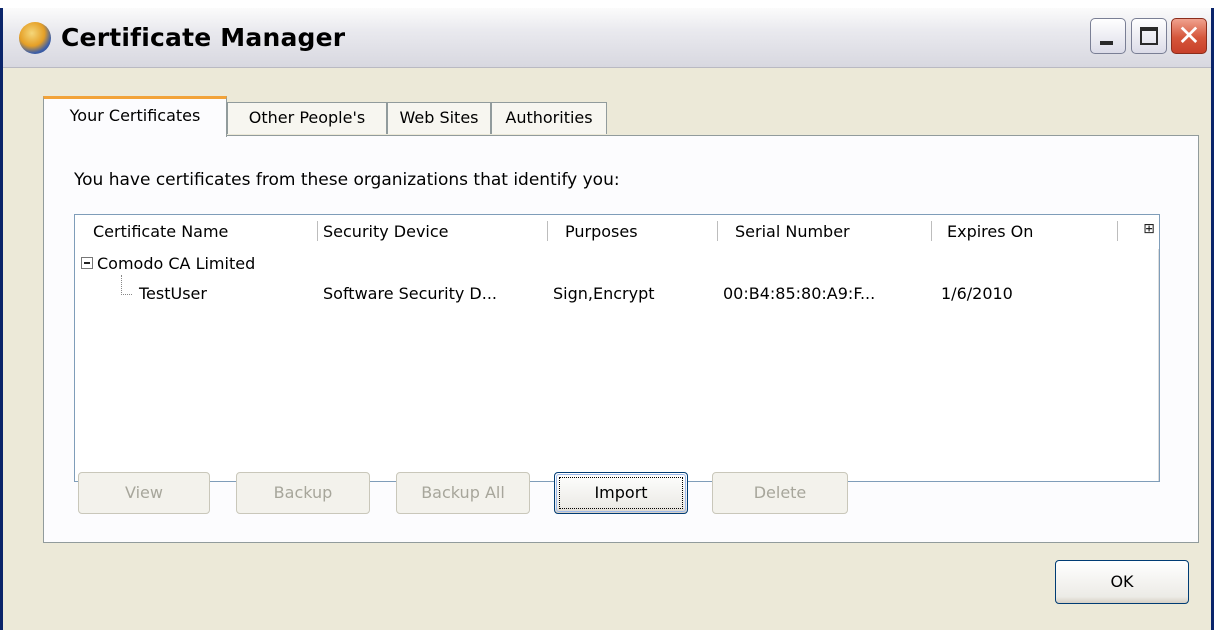 This screenshot has width=1216, height=630. Describe the element at coordinates (604, 293) in the screenshot. I see `cell-purposes: Sign,Encrypt` at that location.